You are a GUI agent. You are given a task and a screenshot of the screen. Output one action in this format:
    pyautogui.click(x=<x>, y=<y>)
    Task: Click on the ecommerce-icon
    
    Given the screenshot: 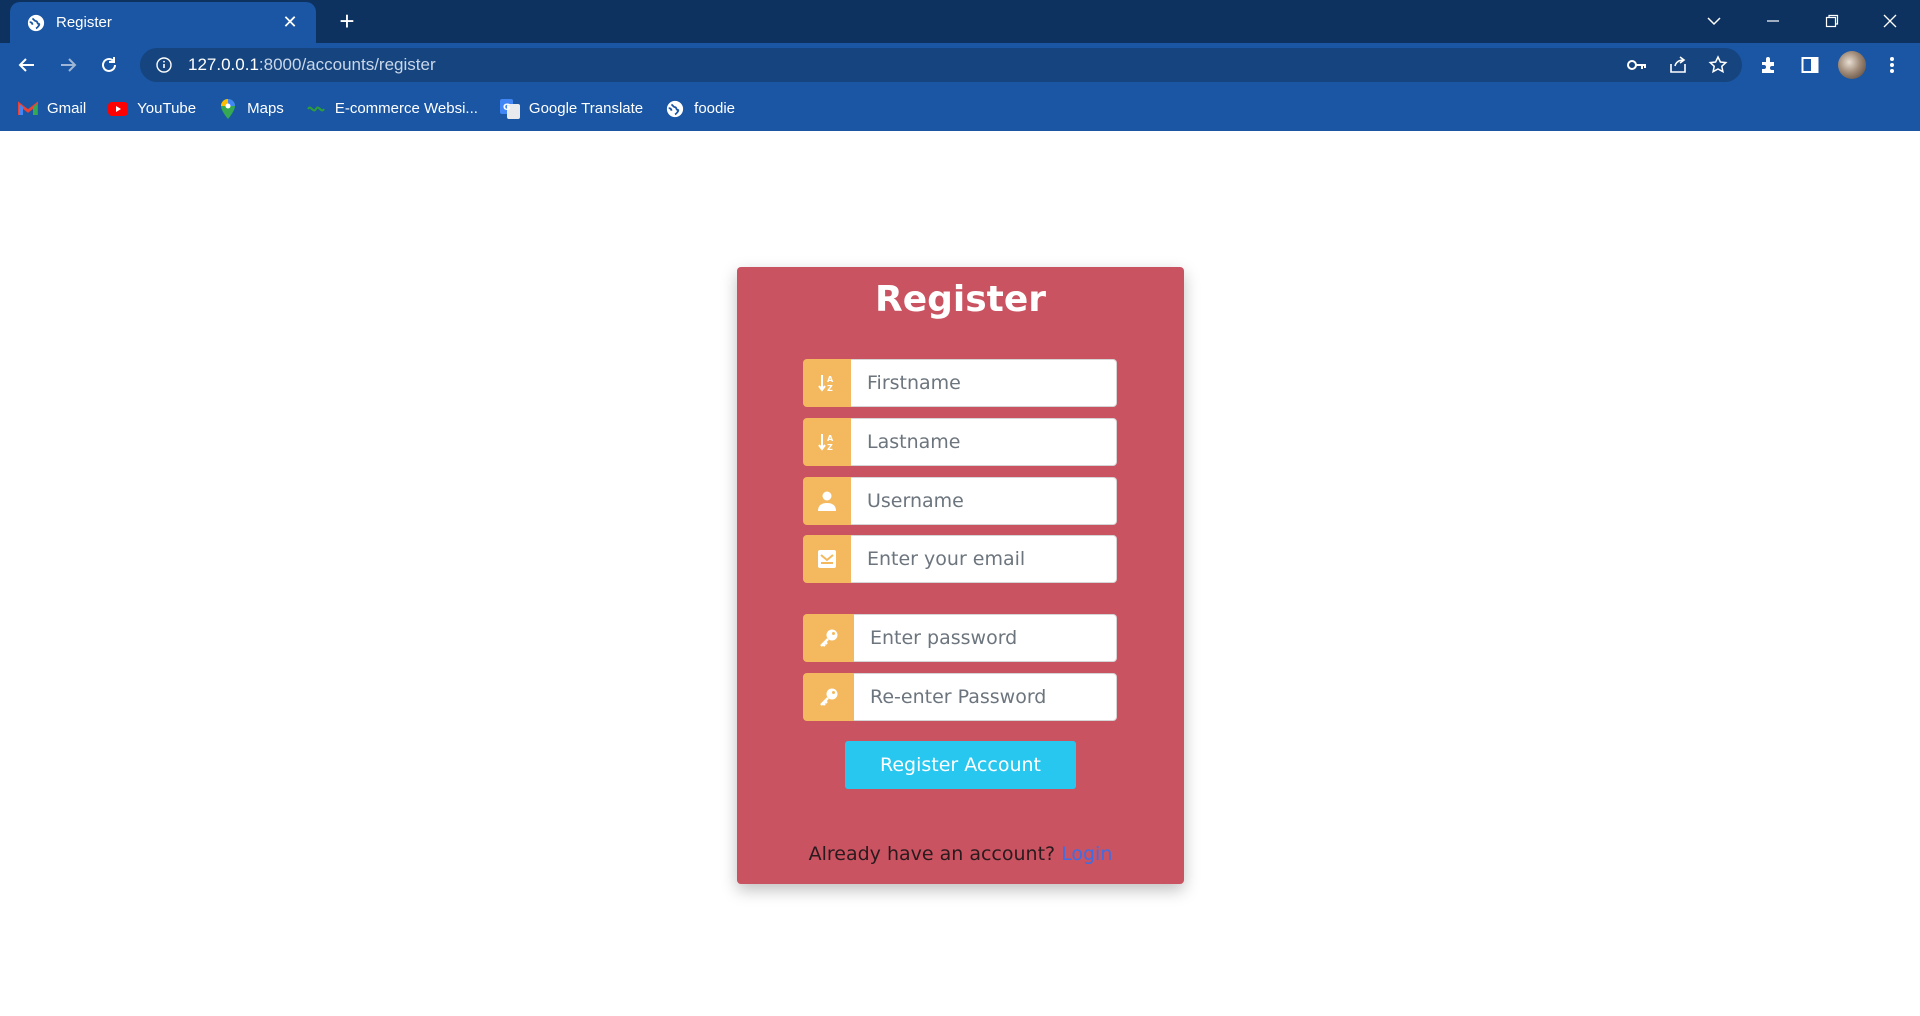 What is the action you would take?
    pyautogui.click(x=316, y=109)
    